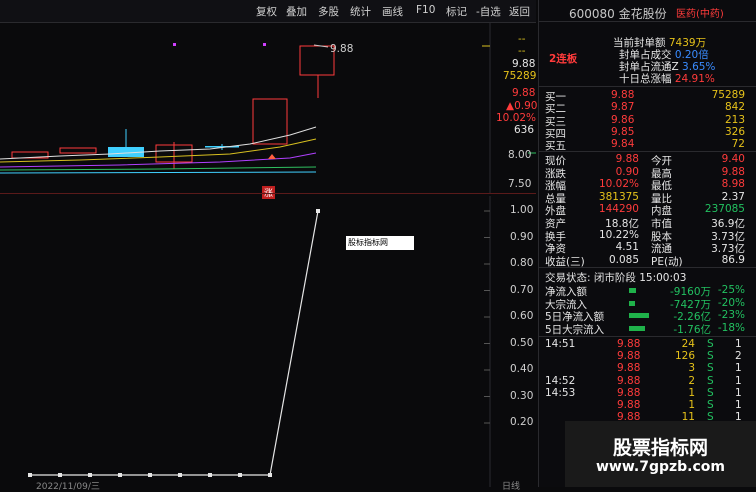 The width and height of the screenshot is (756, 492). I want to click on ten-day-value: 24.91%, so click(694, 79).